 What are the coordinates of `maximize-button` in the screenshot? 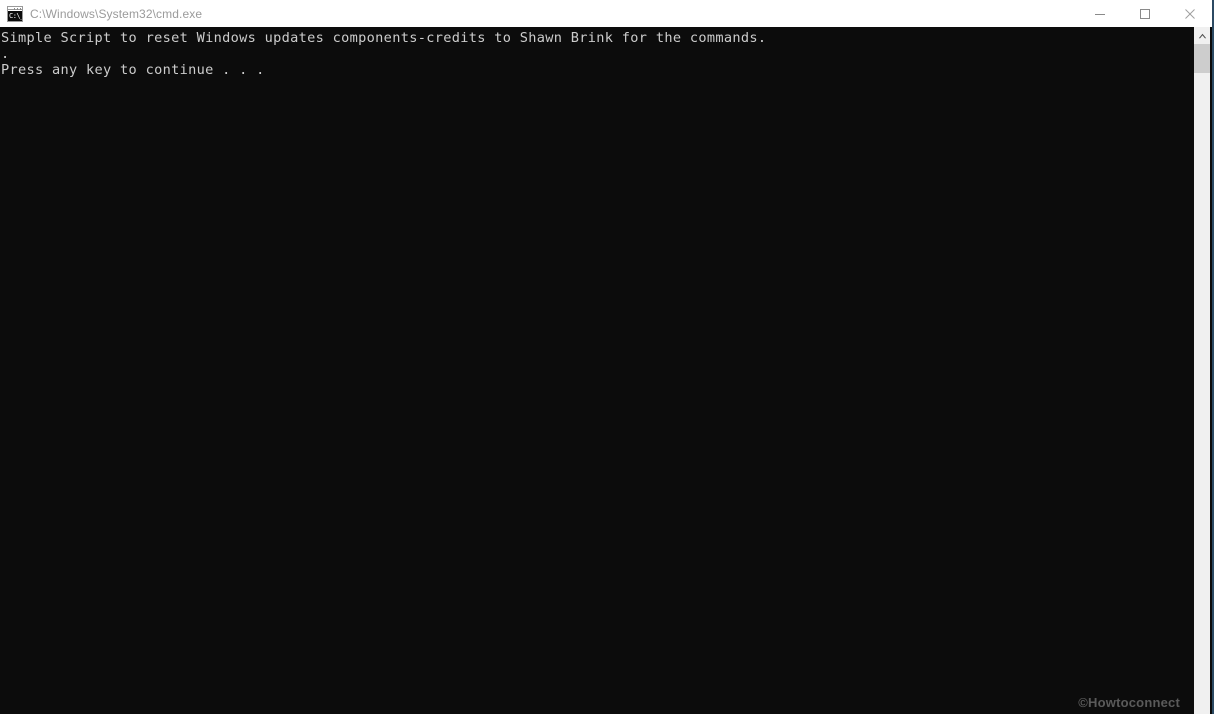 It's located at (1144, 13).